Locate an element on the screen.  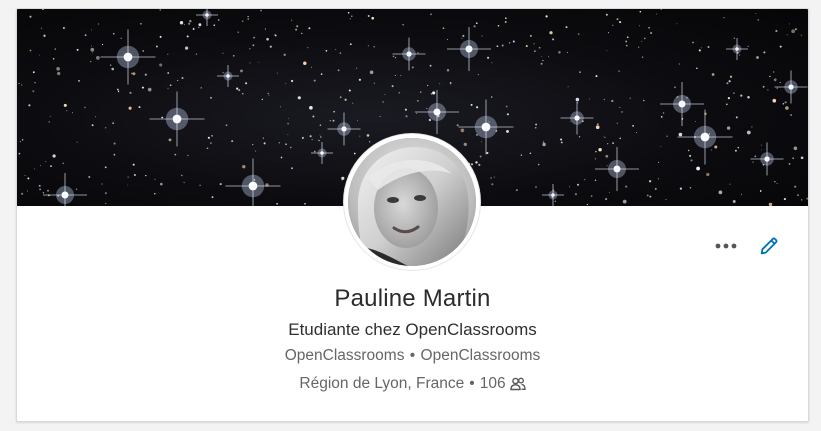
avatar-portrait-graphic is located at coordinates (412, 202).